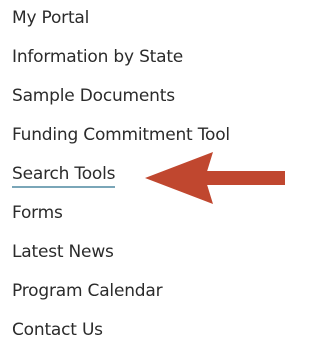 This screenshot has height=345, width=320. What do you see at coordinates (50, 18) in the screenshot?
I see `nav-link-my-portal: My Portal` at bounding box center [50, 18].